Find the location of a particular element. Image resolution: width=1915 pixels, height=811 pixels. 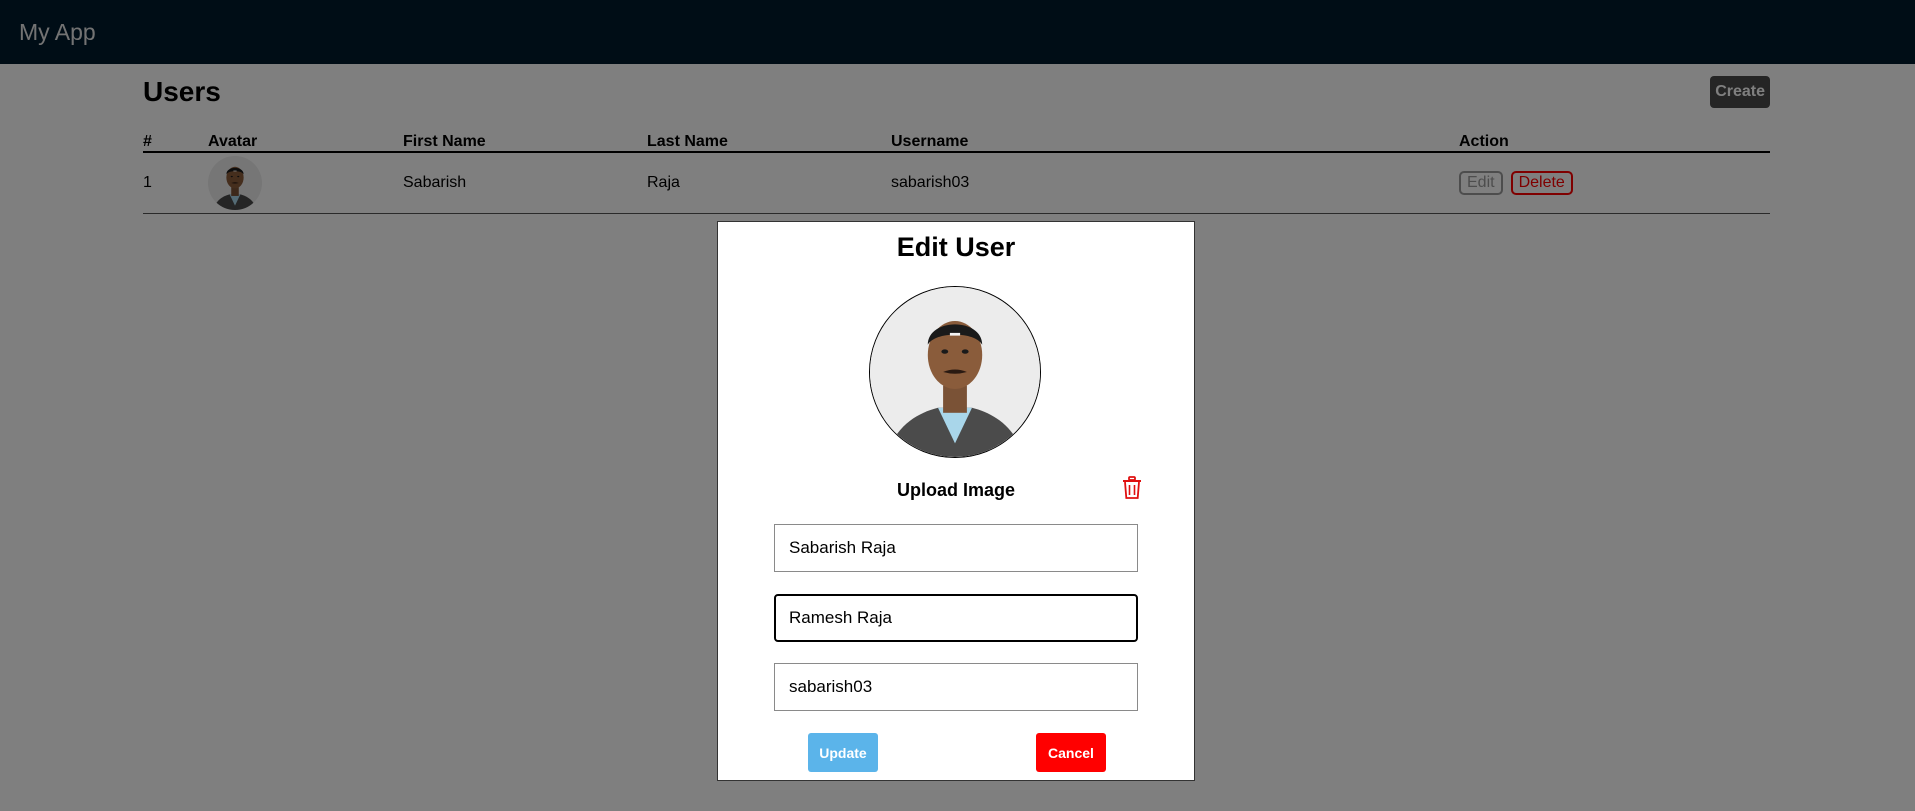

trash-icon is located at coordinates (1132, 487).